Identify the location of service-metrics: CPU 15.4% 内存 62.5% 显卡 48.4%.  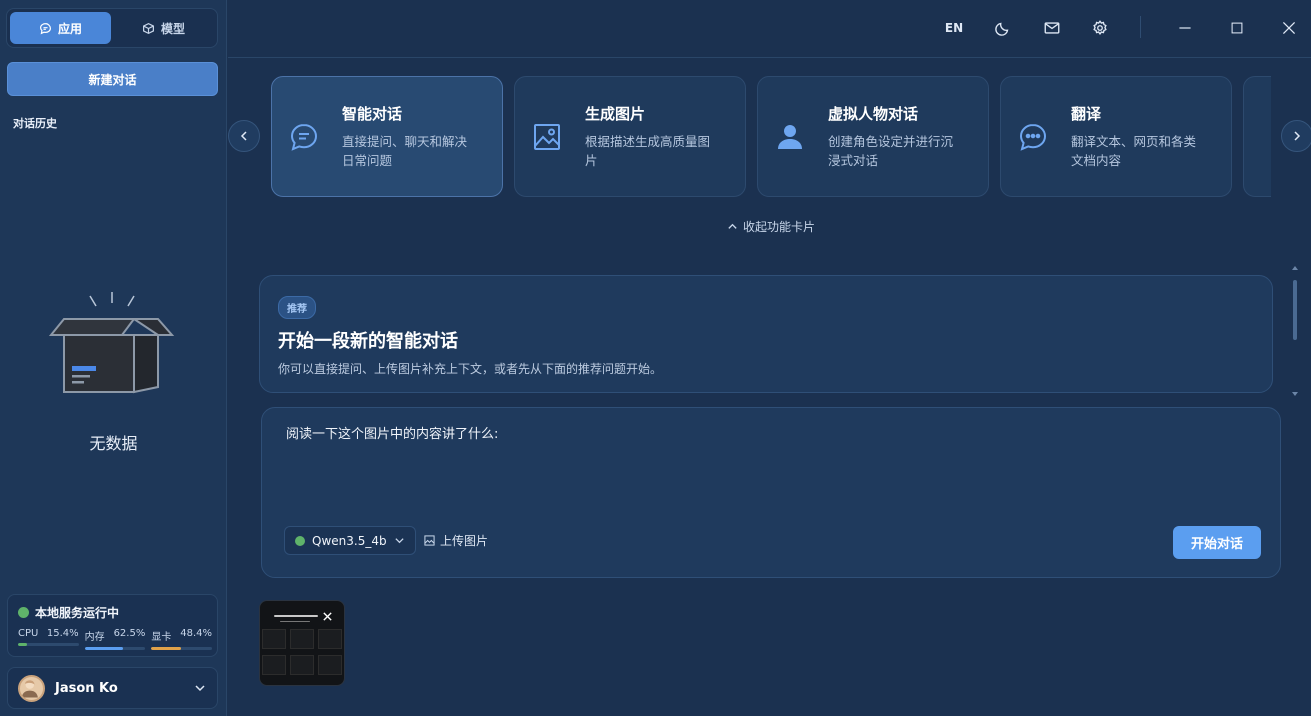
(115, 639).